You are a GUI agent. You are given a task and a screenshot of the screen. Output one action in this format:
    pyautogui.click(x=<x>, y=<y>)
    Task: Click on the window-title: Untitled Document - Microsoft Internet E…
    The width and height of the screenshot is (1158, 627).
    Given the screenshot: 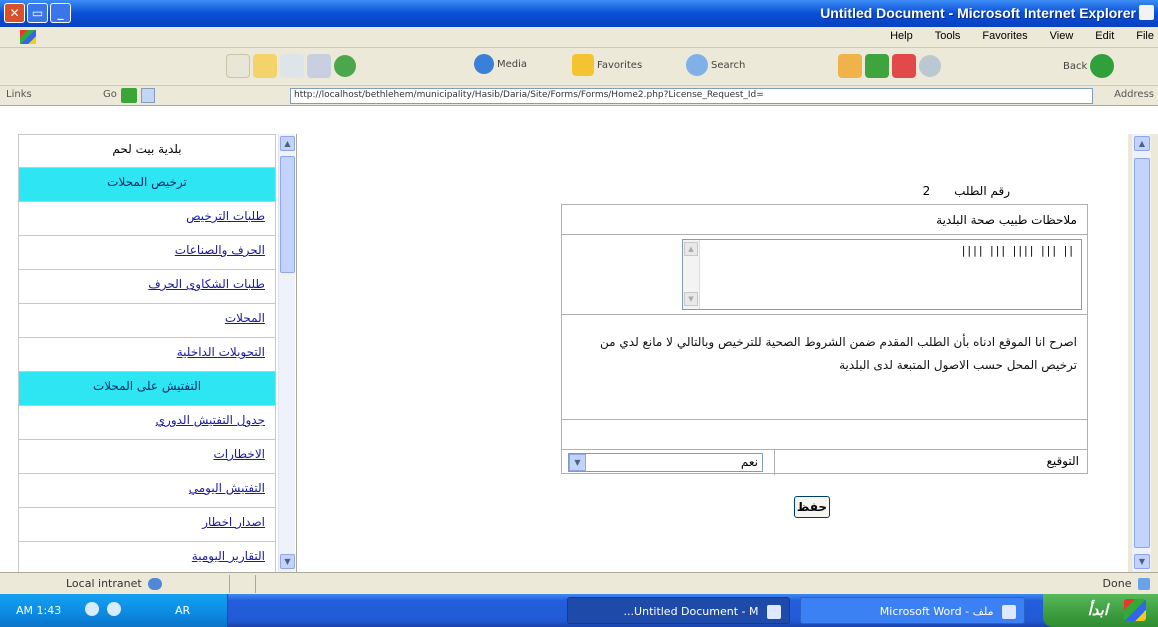 What is the action you would take?
    pyautogui.click(x=978, y=13)
    